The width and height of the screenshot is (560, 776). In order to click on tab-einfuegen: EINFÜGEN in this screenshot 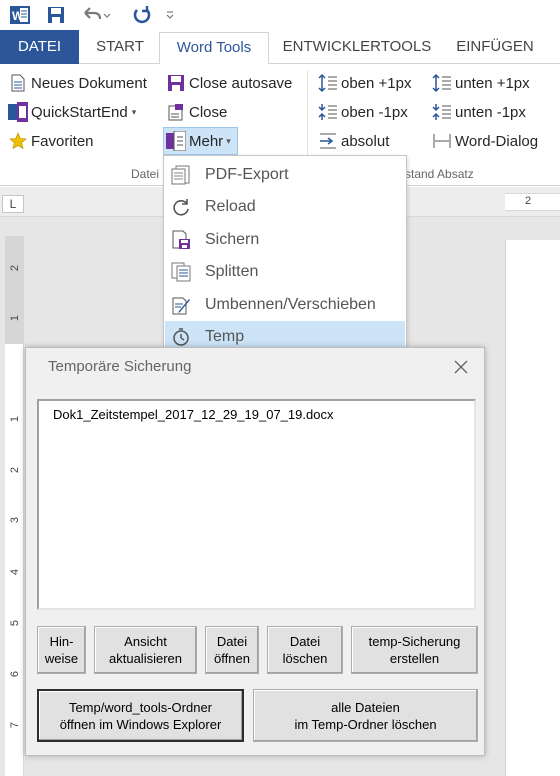, I will do `click(495, 47)`.